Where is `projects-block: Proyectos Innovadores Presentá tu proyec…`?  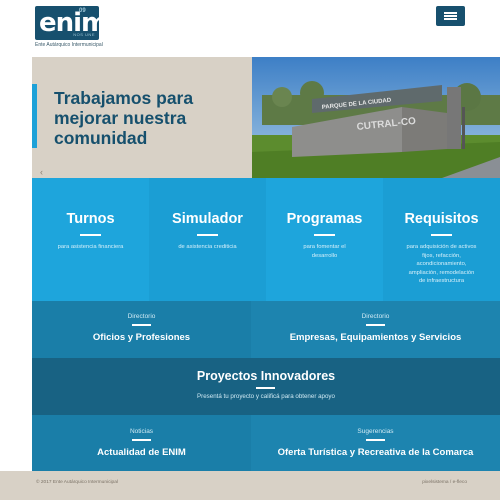 projects-block: Proyectos Innovadores Presentá tu proyec… is located at coordinates (266, 386).